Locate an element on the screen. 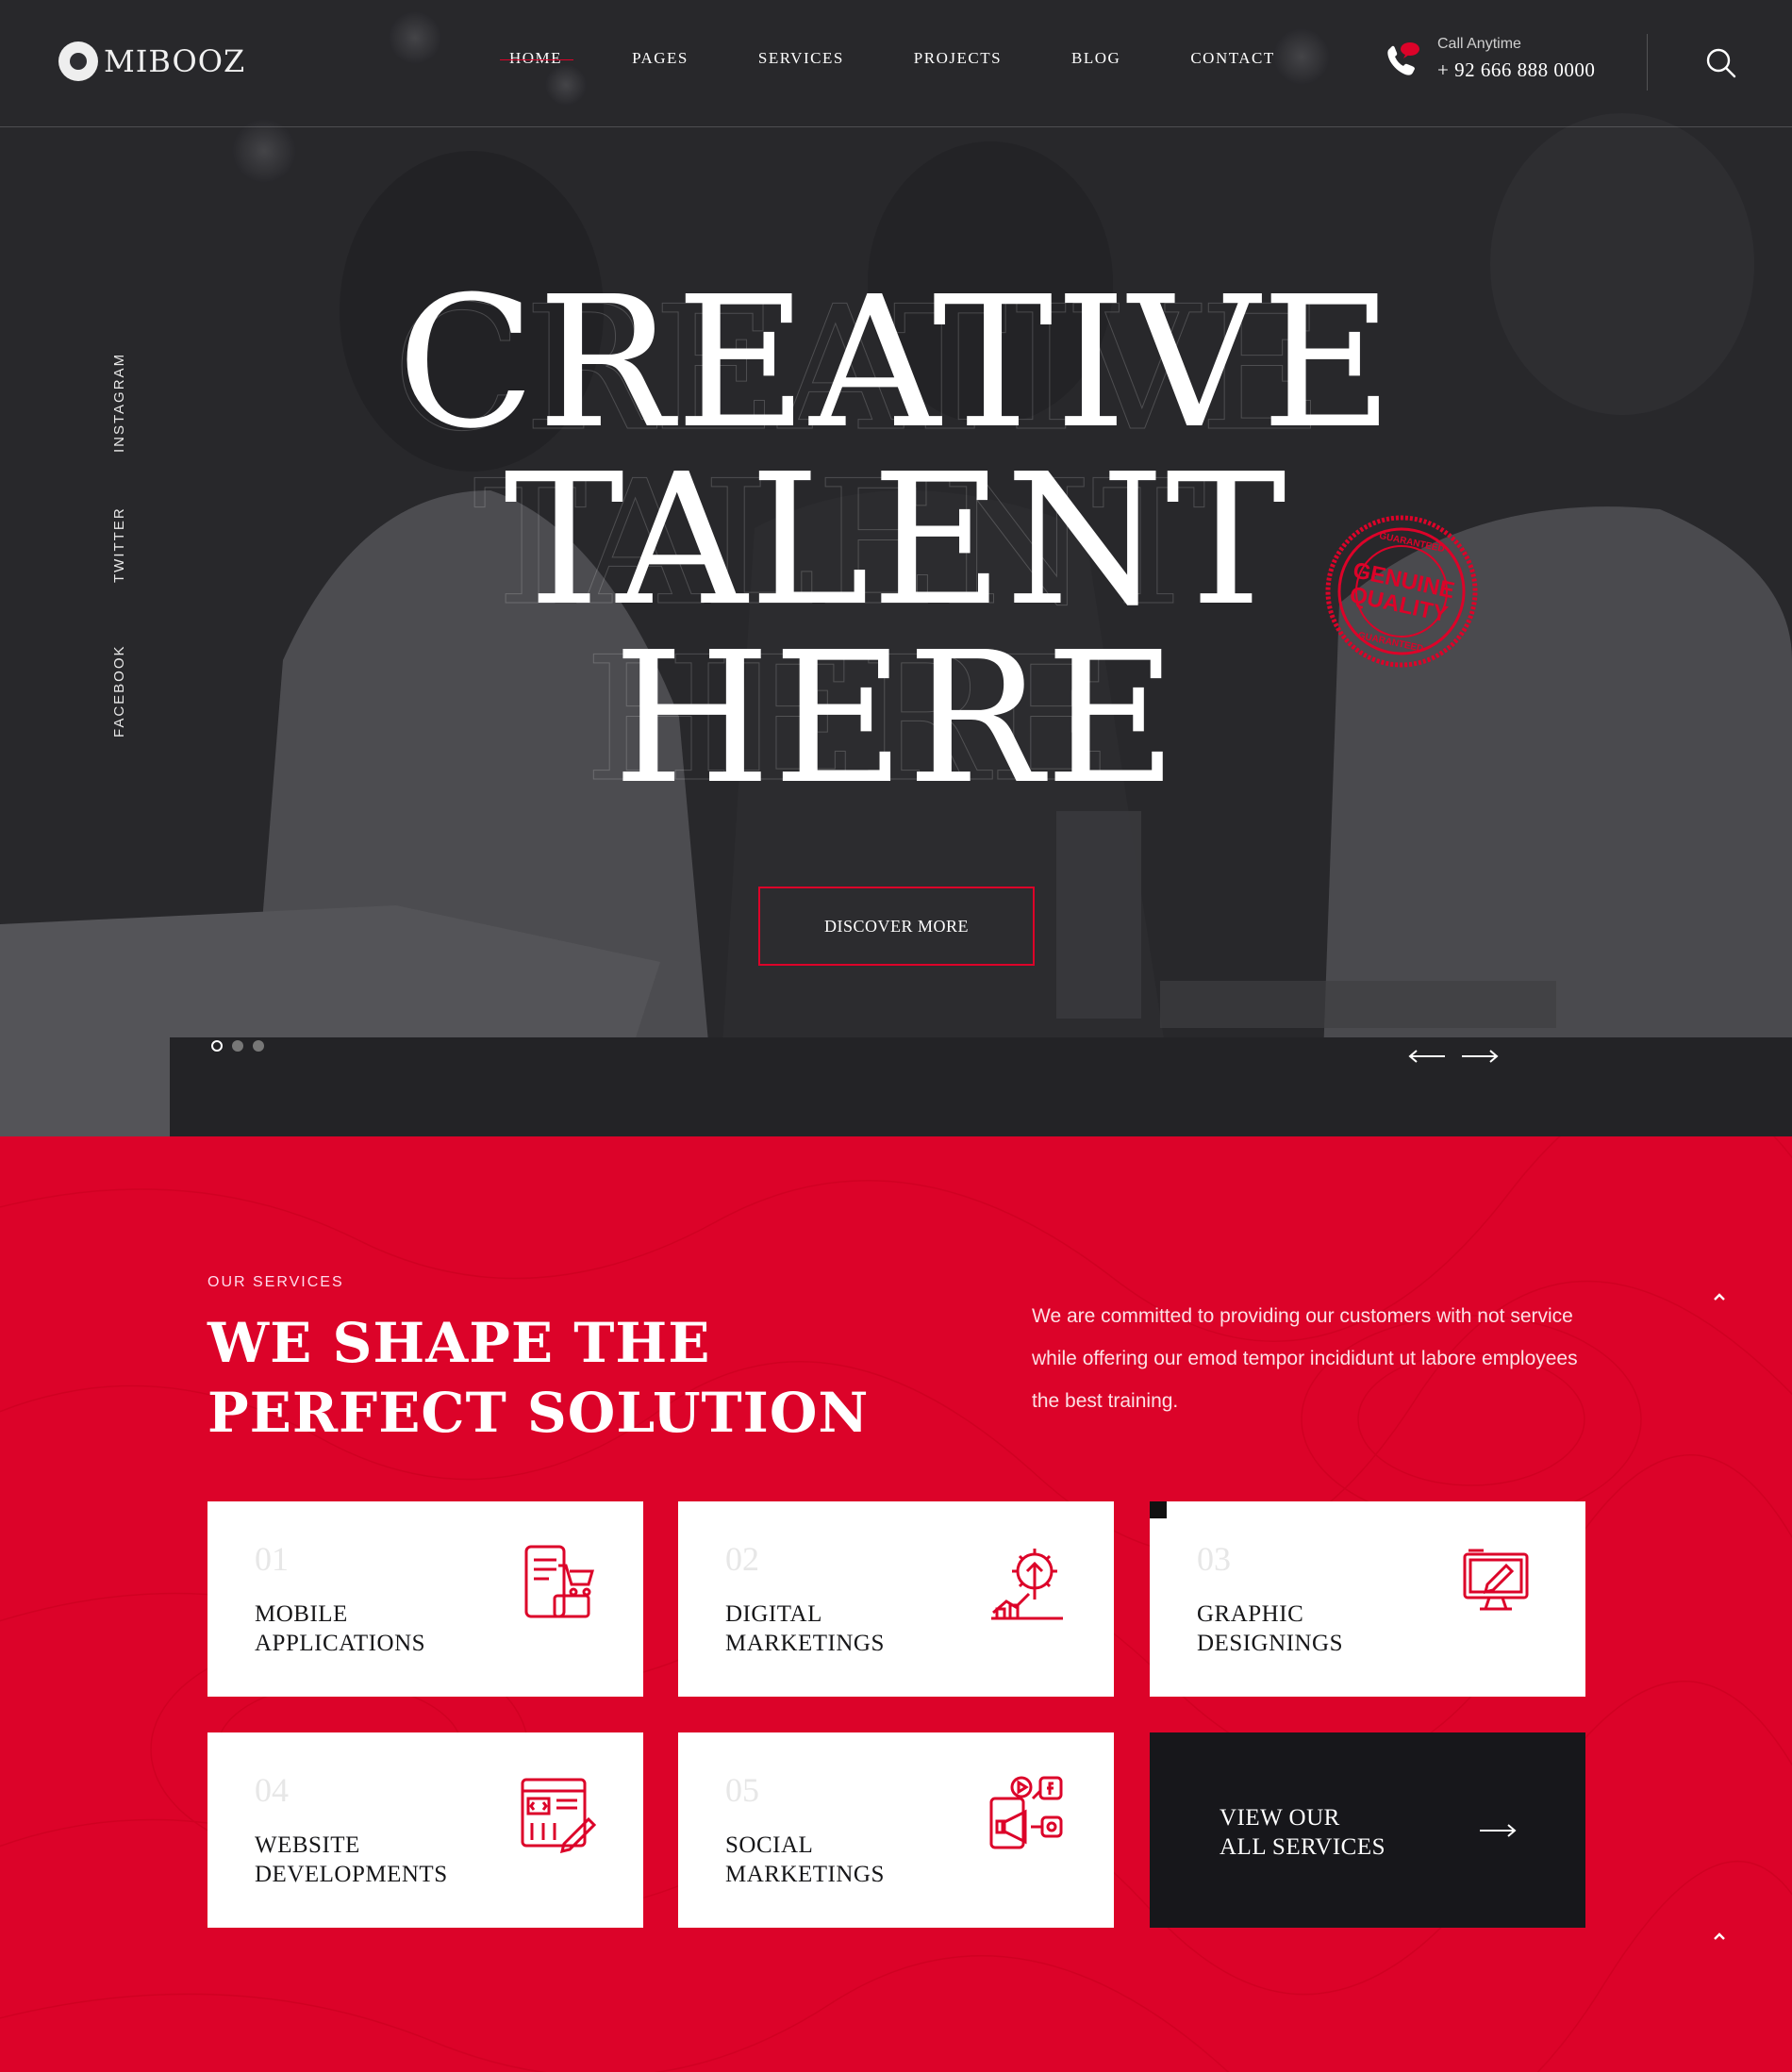 The image size is (1792, 2072). slider-next-arrow-icon is located at coordinates (1480, 1056).